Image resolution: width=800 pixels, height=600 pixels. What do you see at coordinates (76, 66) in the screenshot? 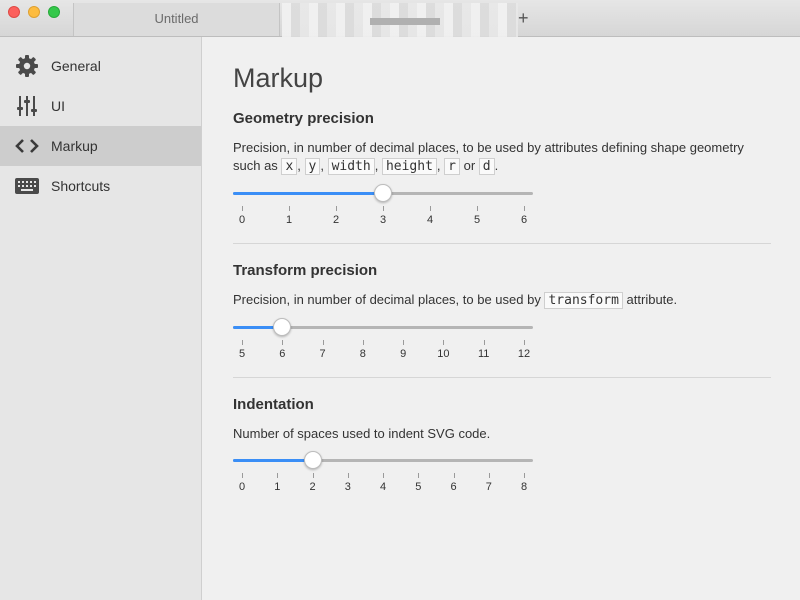
I see `sidebar-item-label: General` at bounding box center [76, 66].